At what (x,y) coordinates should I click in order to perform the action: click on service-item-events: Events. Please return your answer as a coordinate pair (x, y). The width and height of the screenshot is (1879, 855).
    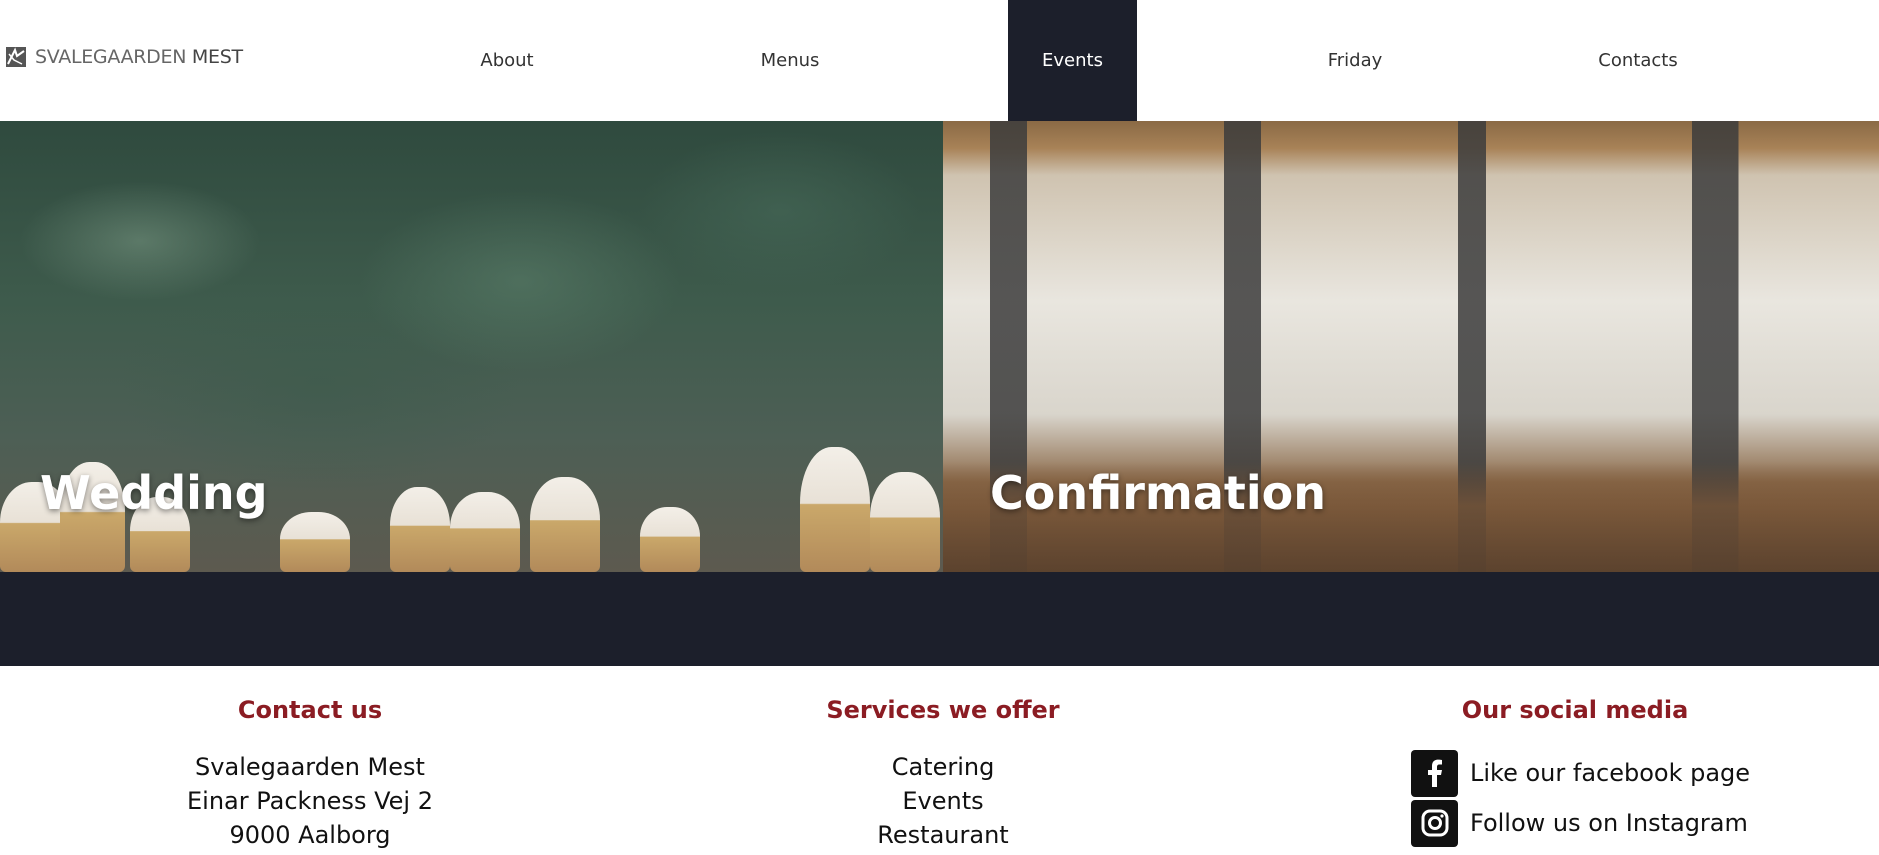
    Looking at the image, I should click on (943, 801).